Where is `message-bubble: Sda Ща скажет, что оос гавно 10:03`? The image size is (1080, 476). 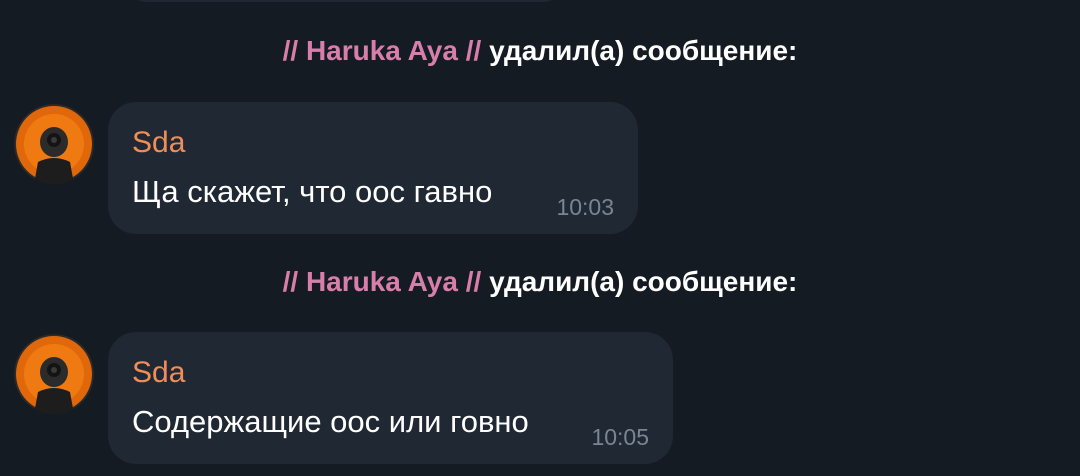
message-bubble: Sda Ща скажет, что оос гавно 10:03 is located at coordinates (373, 168).